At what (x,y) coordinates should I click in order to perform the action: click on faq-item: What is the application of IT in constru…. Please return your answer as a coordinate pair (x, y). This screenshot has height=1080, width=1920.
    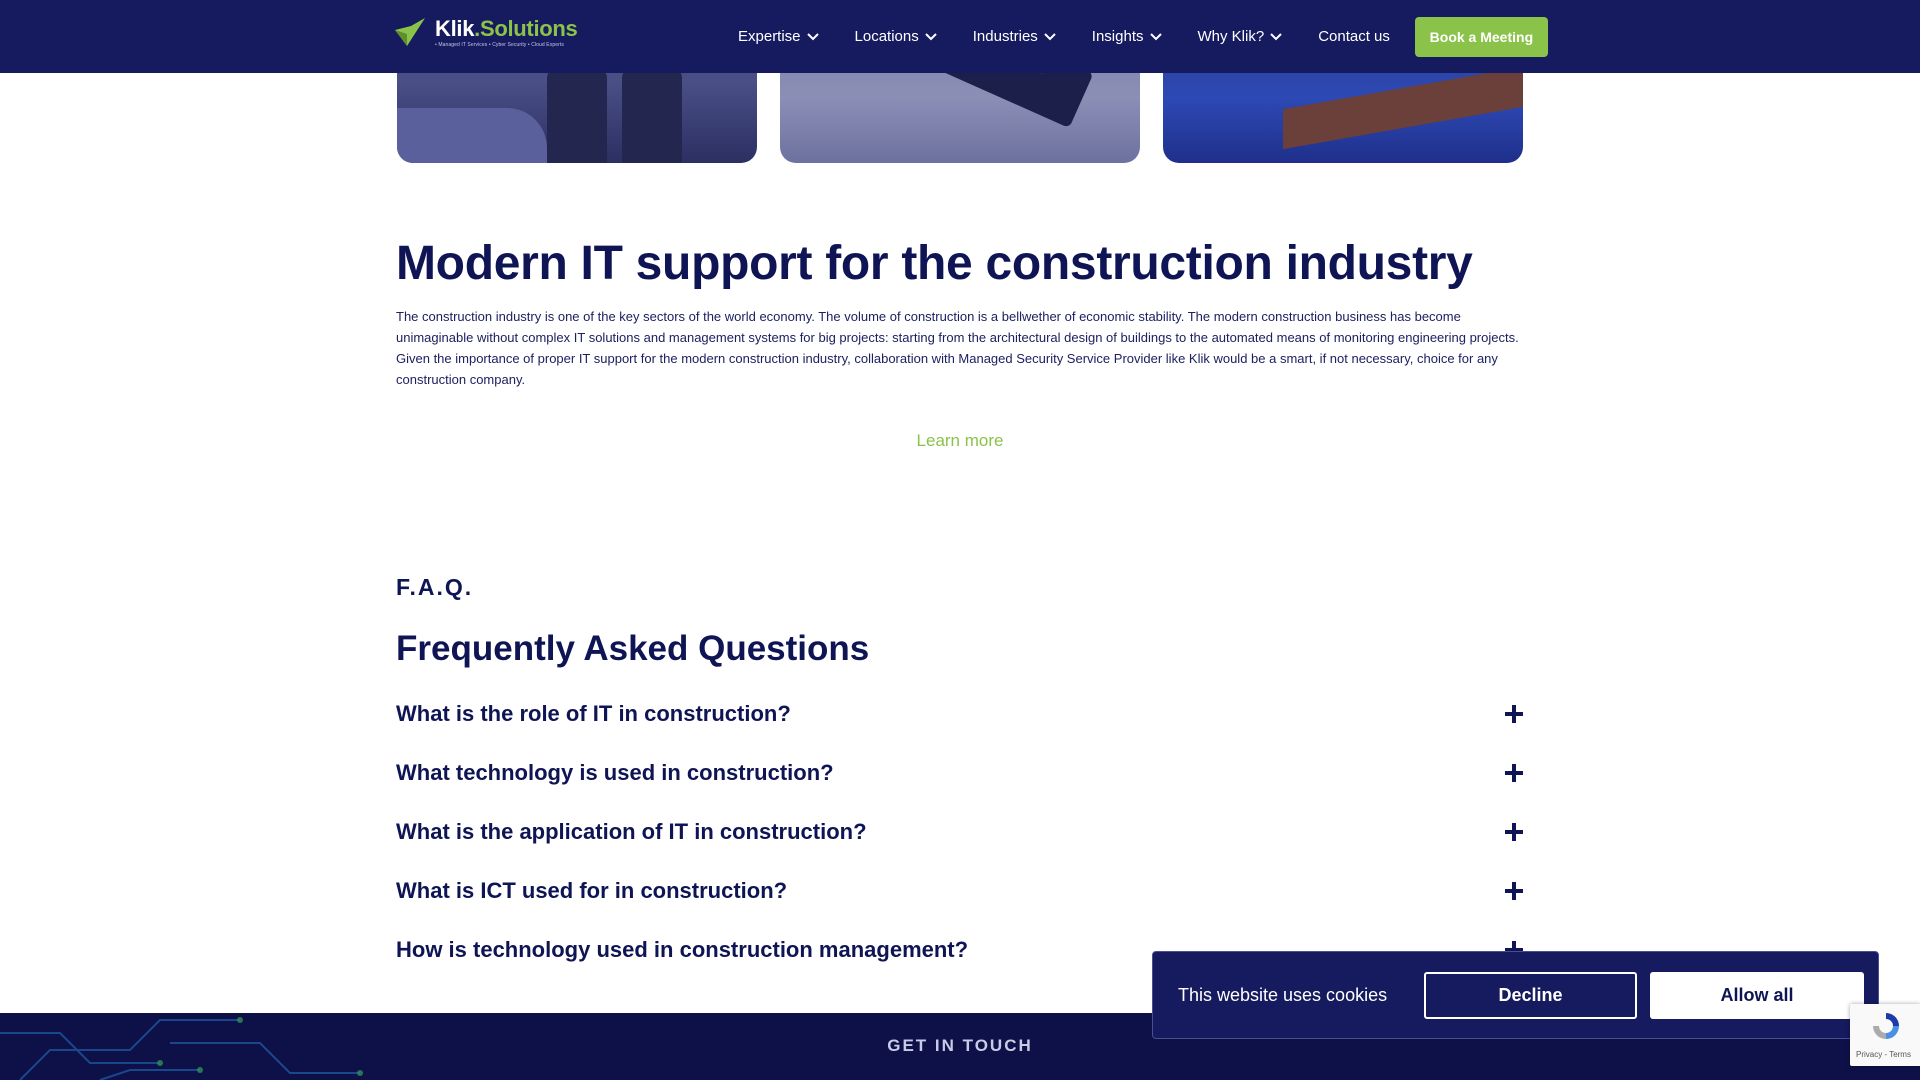
    Looking at the image, I should click on (960, 844).